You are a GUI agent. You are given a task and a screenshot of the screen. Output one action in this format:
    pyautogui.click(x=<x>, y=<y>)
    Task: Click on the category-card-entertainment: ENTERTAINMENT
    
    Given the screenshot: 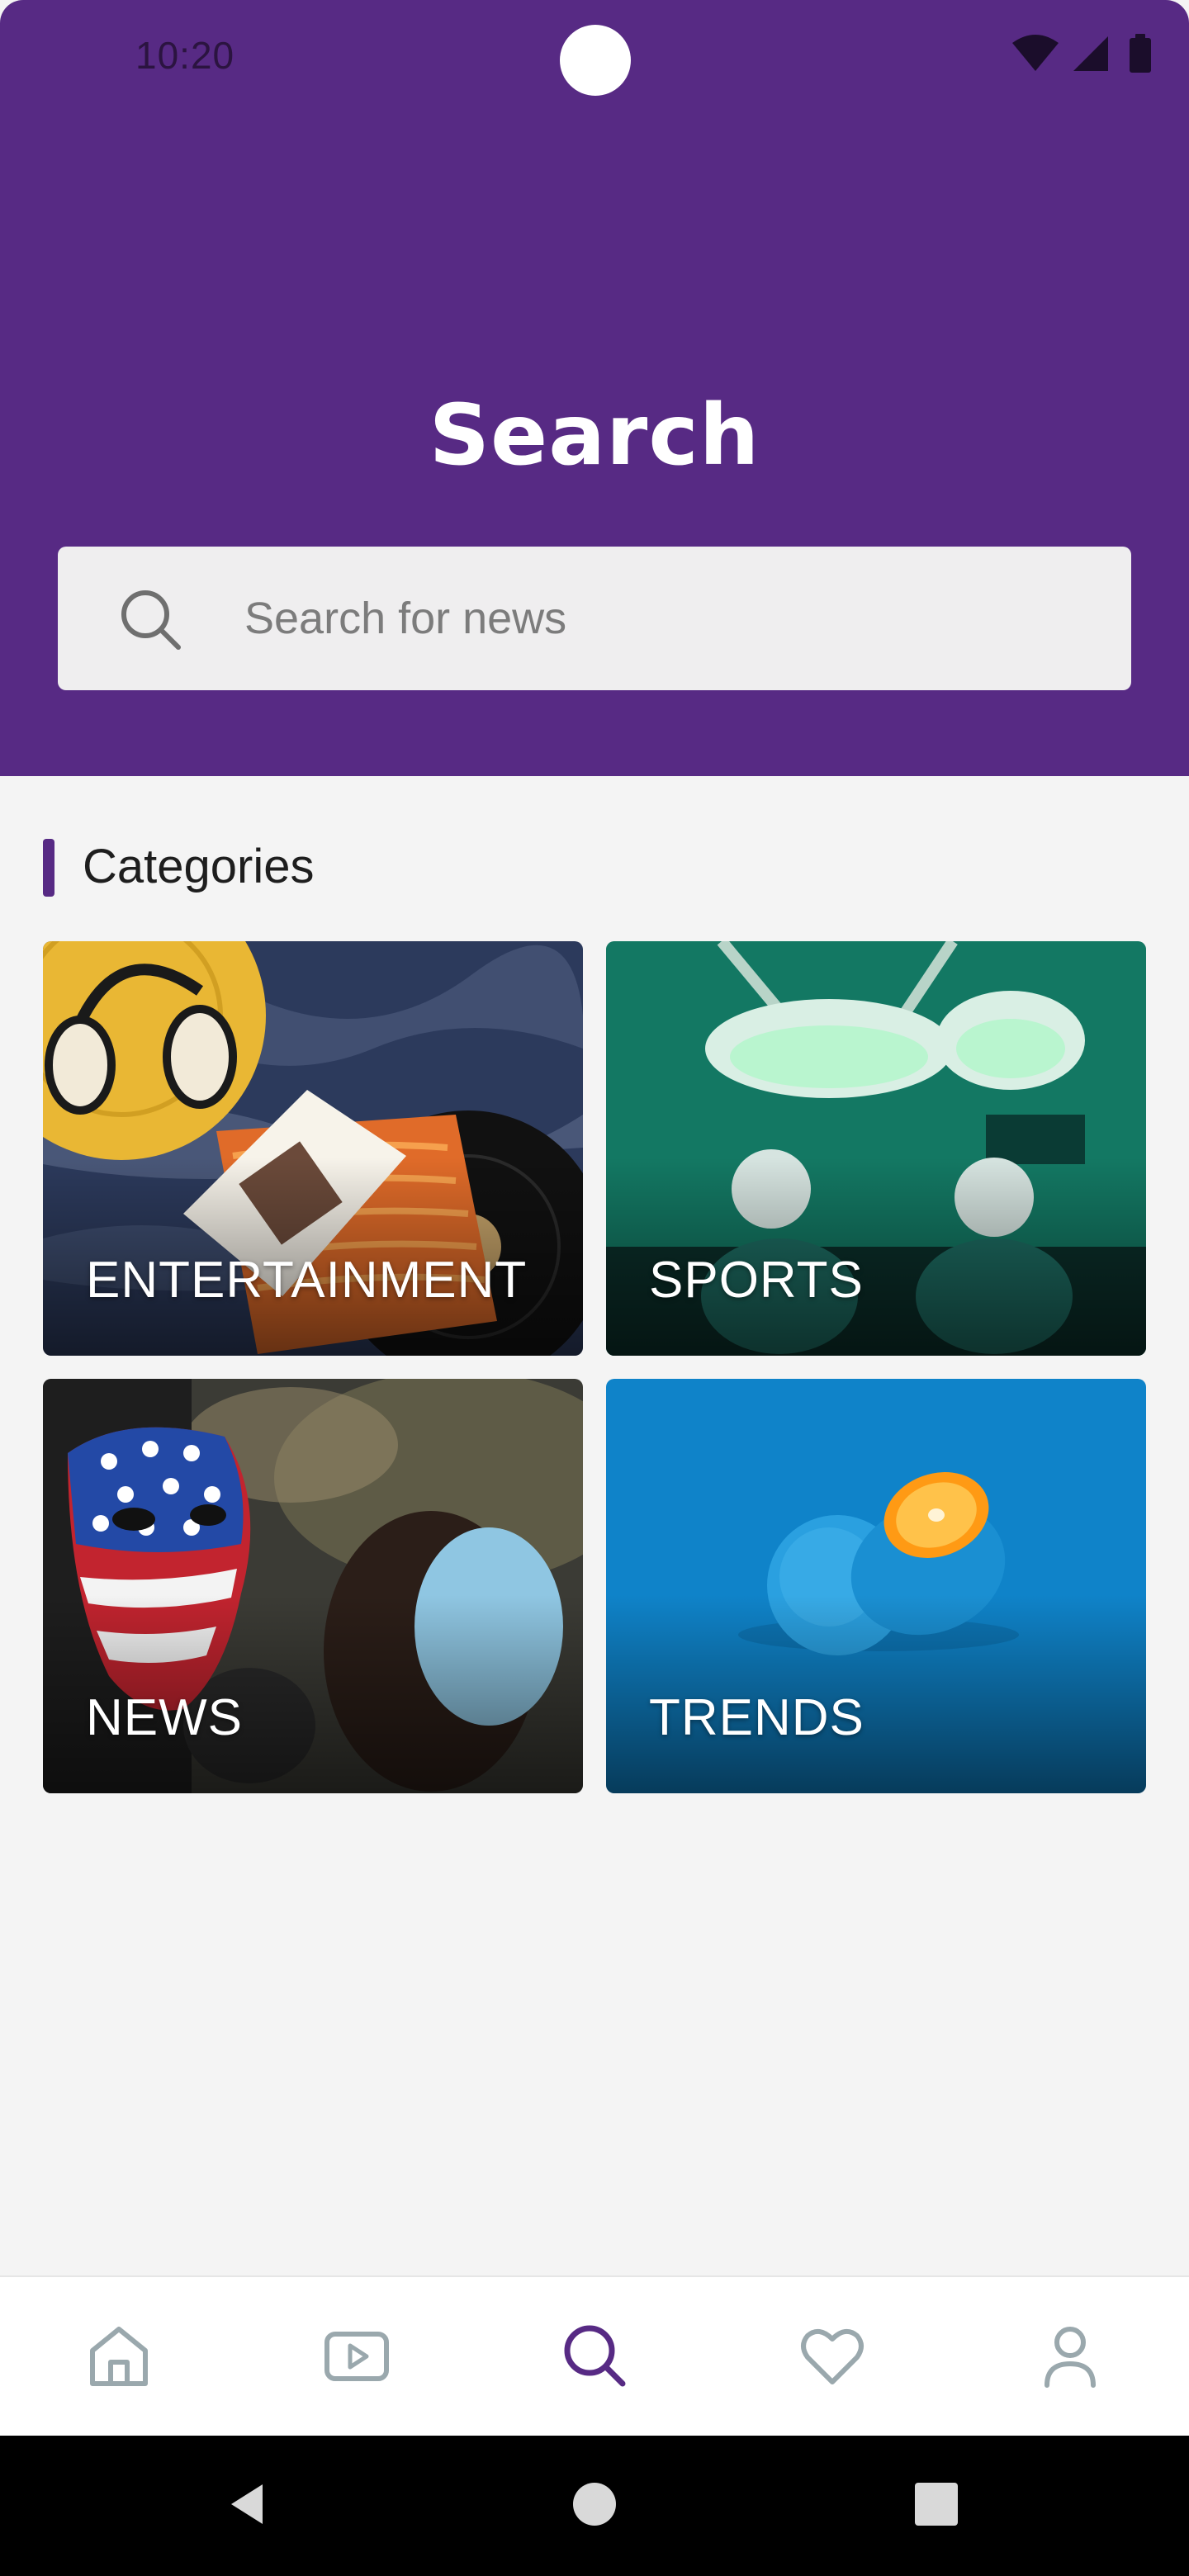 What is the action you would take?
    pyautogui.click(x=313, y=1148)
    